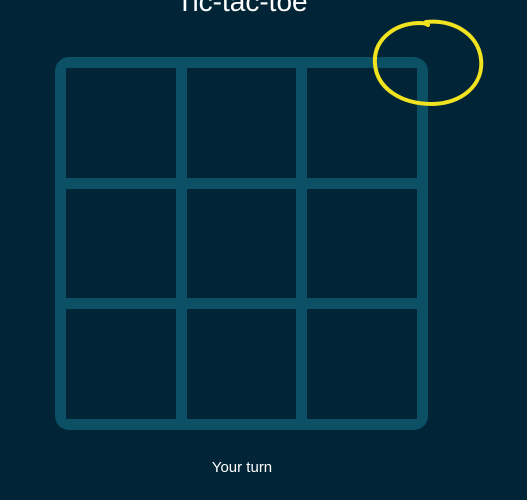 The width and height of the screenshot is (527, 500). Describe the element at coordinates (121, 364) in the screenshot. I see `board-cell-r3-c1` at that location.